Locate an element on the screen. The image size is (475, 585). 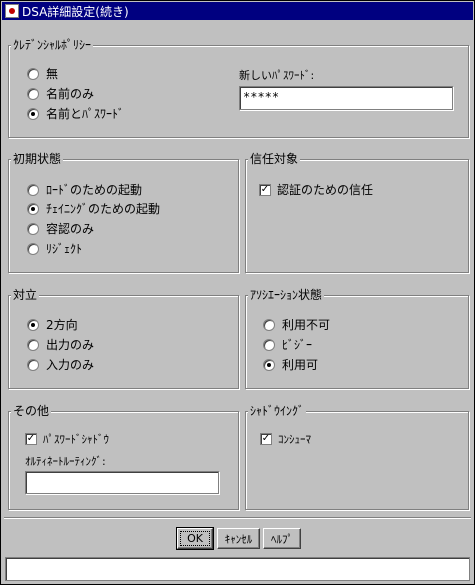
radio-label: 名前とﾊﾟｽﾜｰﾄﾞ is located at coordinates (85, 114).